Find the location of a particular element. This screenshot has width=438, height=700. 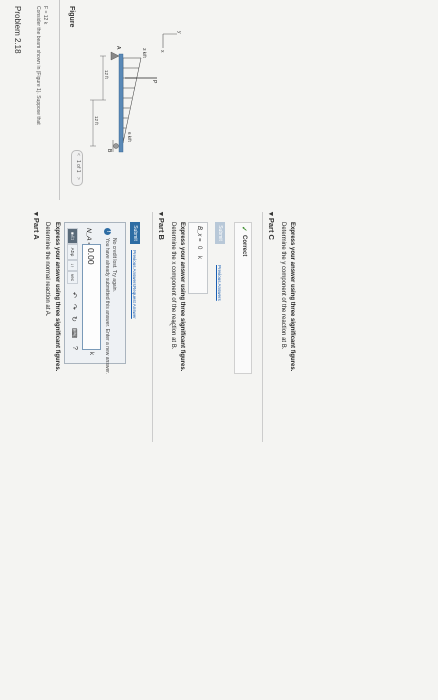

math-toolbar: ■√□ AΣφ ↓↑ vec ↶ ↷ ↻ ⌨ ? is located at coordinates (72, 292).